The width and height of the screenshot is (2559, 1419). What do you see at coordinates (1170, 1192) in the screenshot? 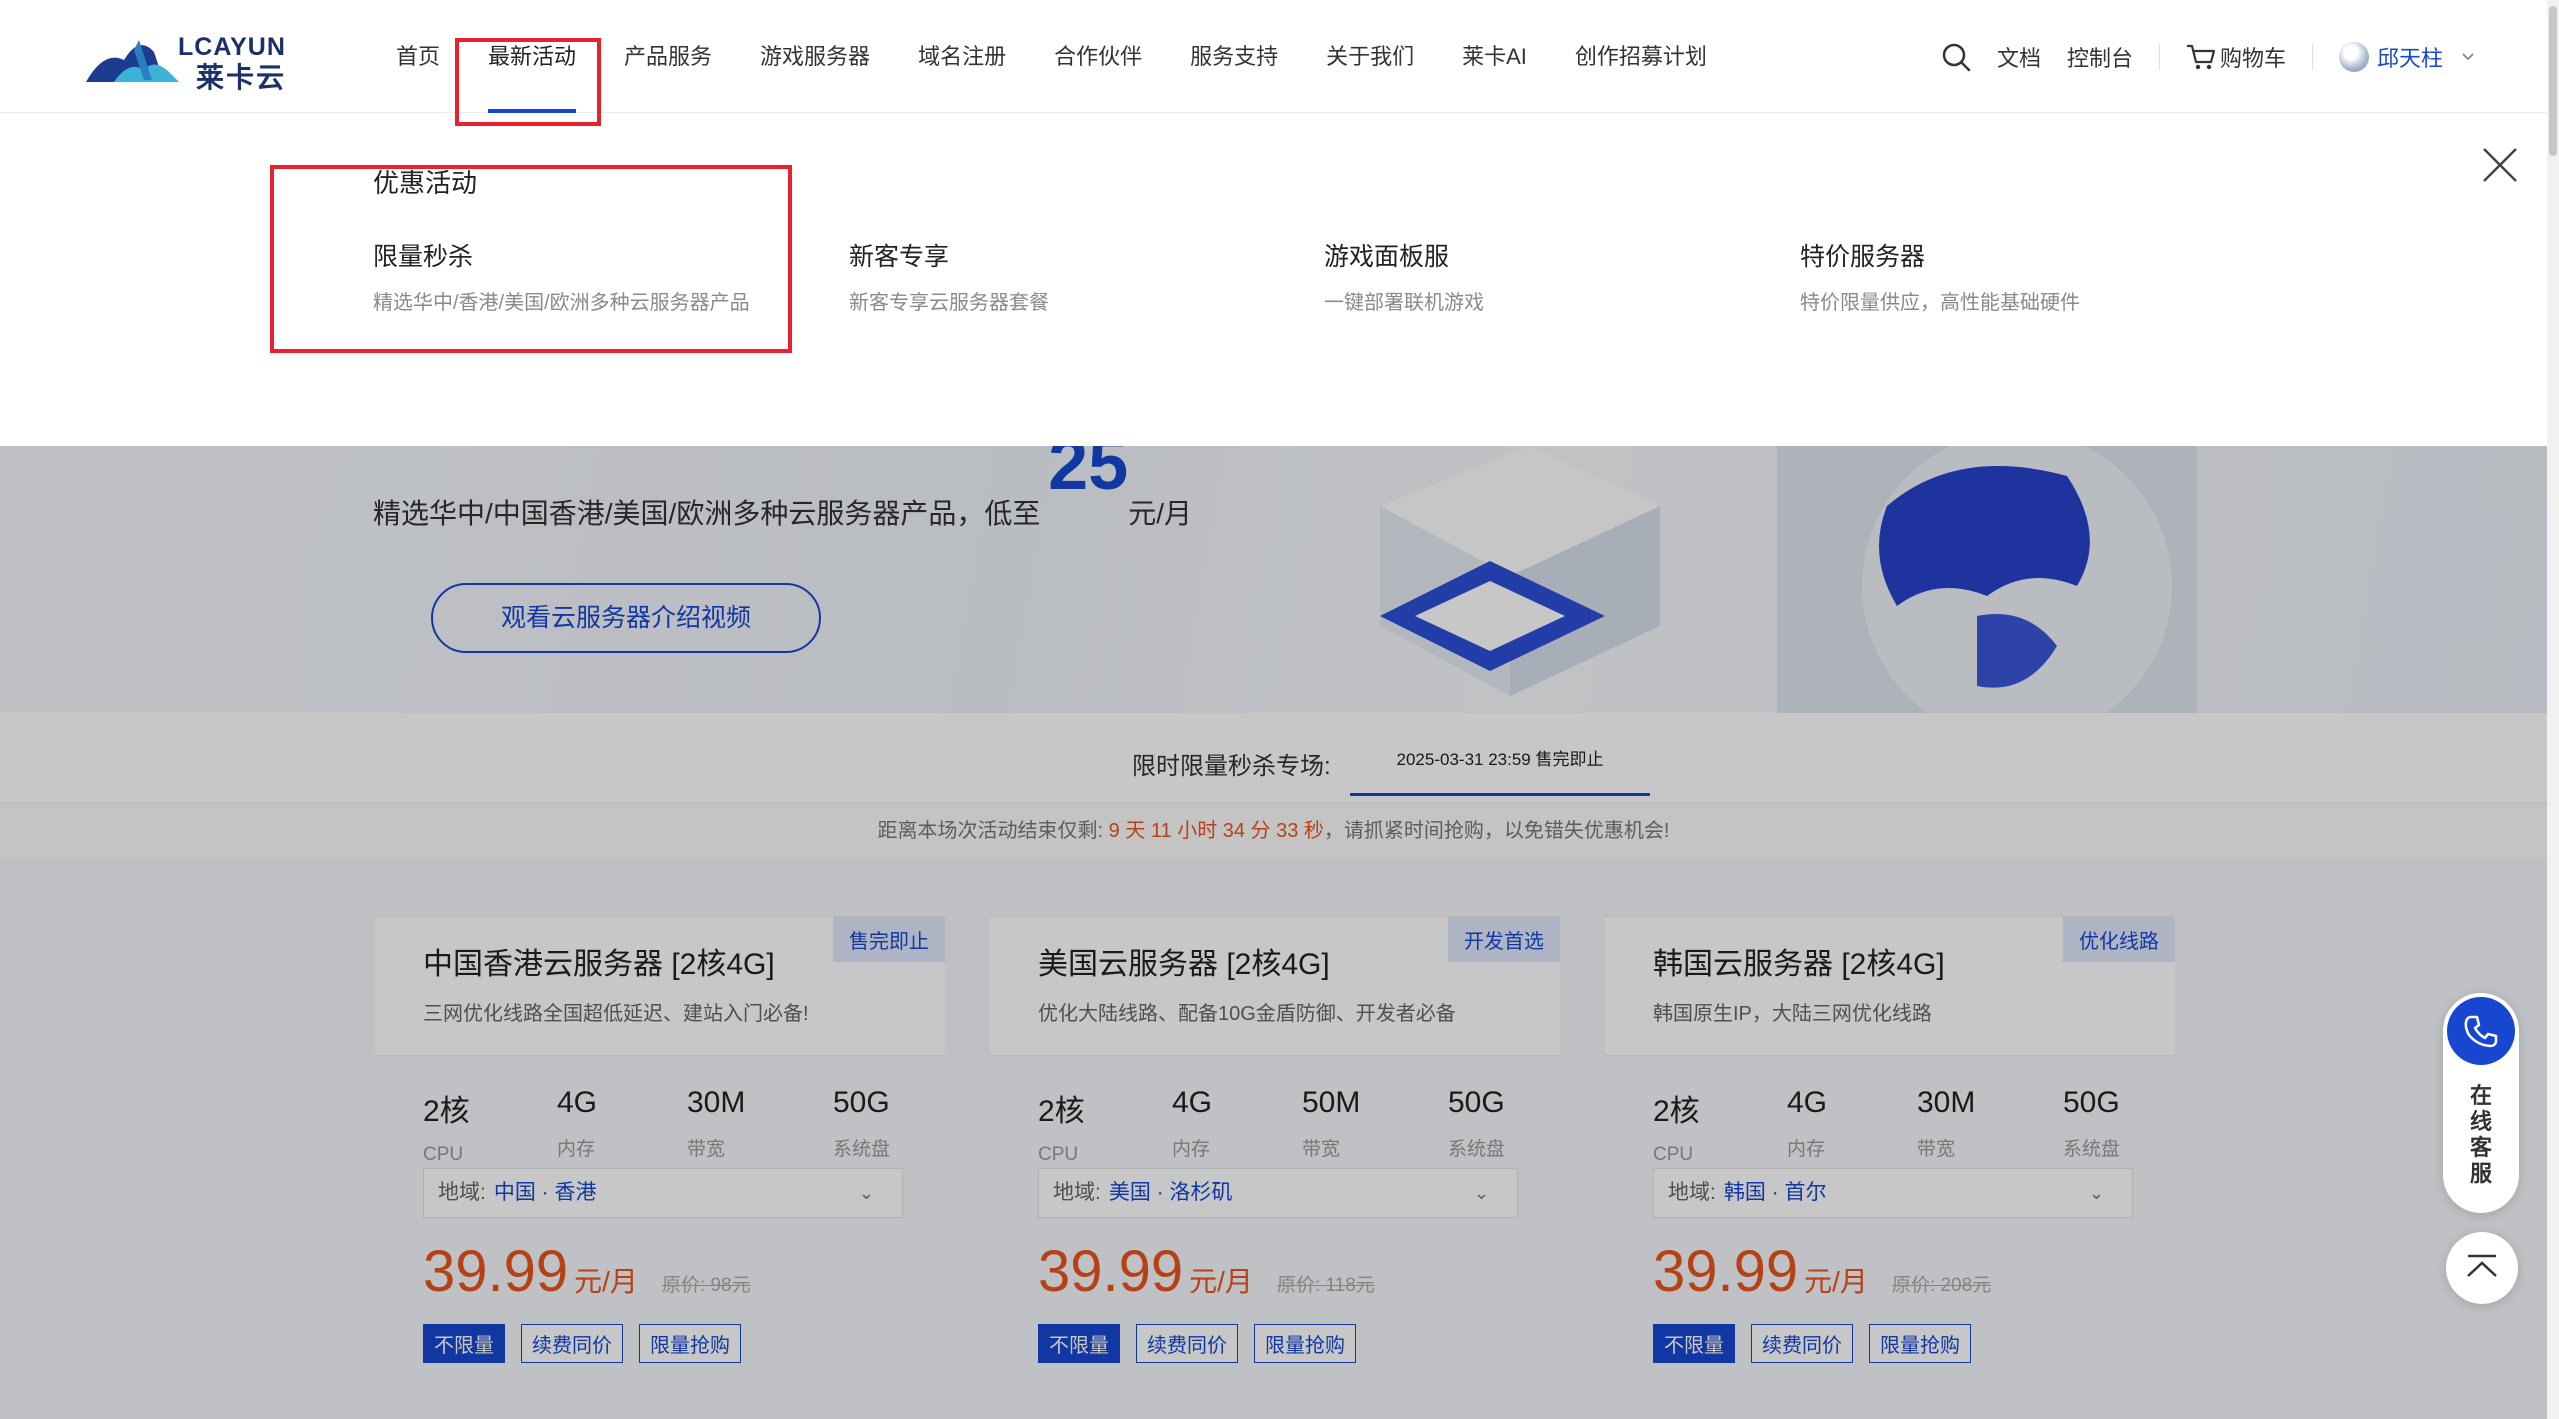
I see `region-value: 美国 · 洛杉矶` at bounding box center [1170, 1192].